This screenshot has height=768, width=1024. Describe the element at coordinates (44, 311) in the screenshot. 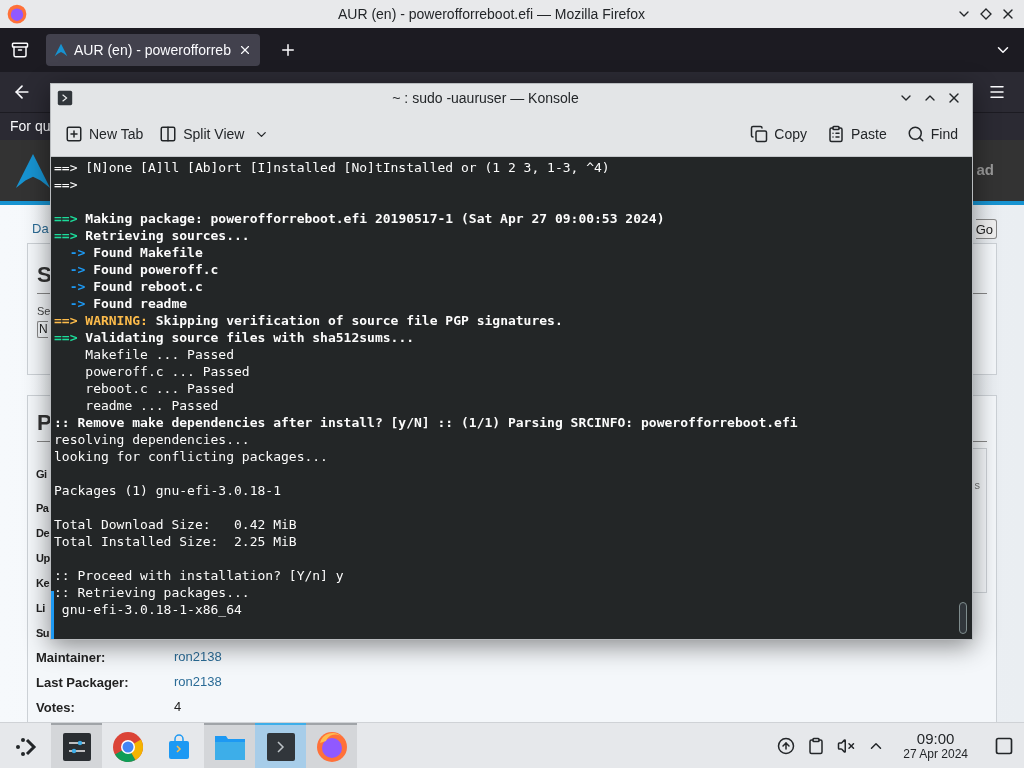

I see `field-label: Se` at that location.